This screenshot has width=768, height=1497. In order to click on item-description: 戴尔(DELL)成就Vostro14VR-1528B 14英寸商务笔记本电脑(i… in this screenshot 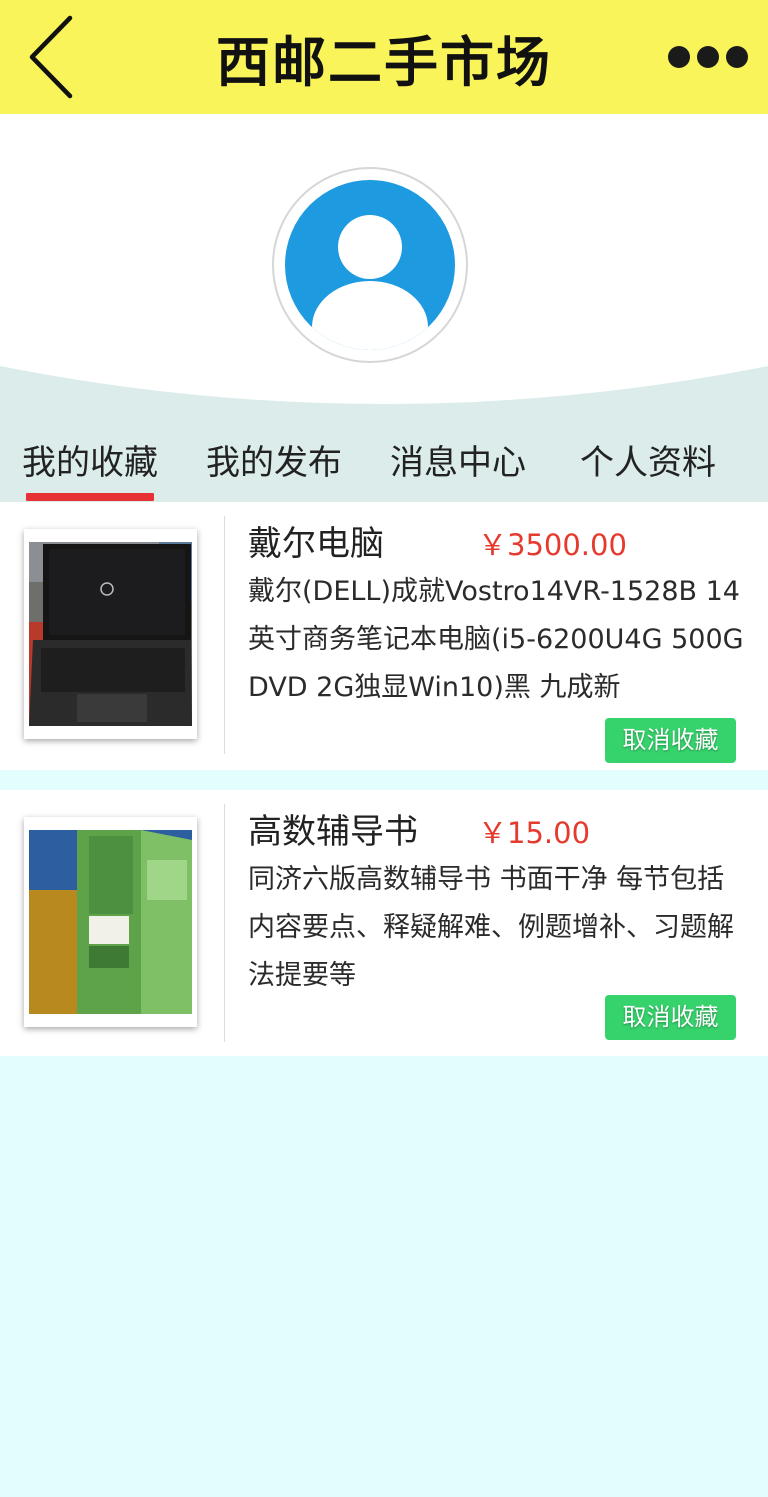, I will do `click(496, 639)`.